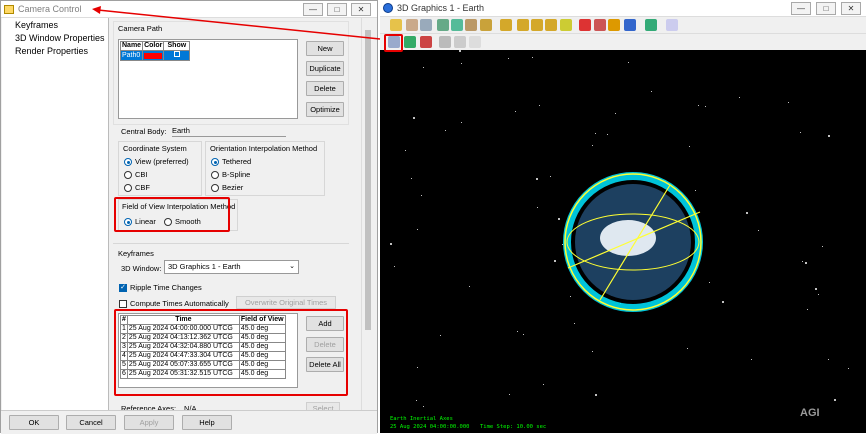 The width and height of the screenshot is (866, 434). I want to click on apply-button: Apply, so click(149, 422).